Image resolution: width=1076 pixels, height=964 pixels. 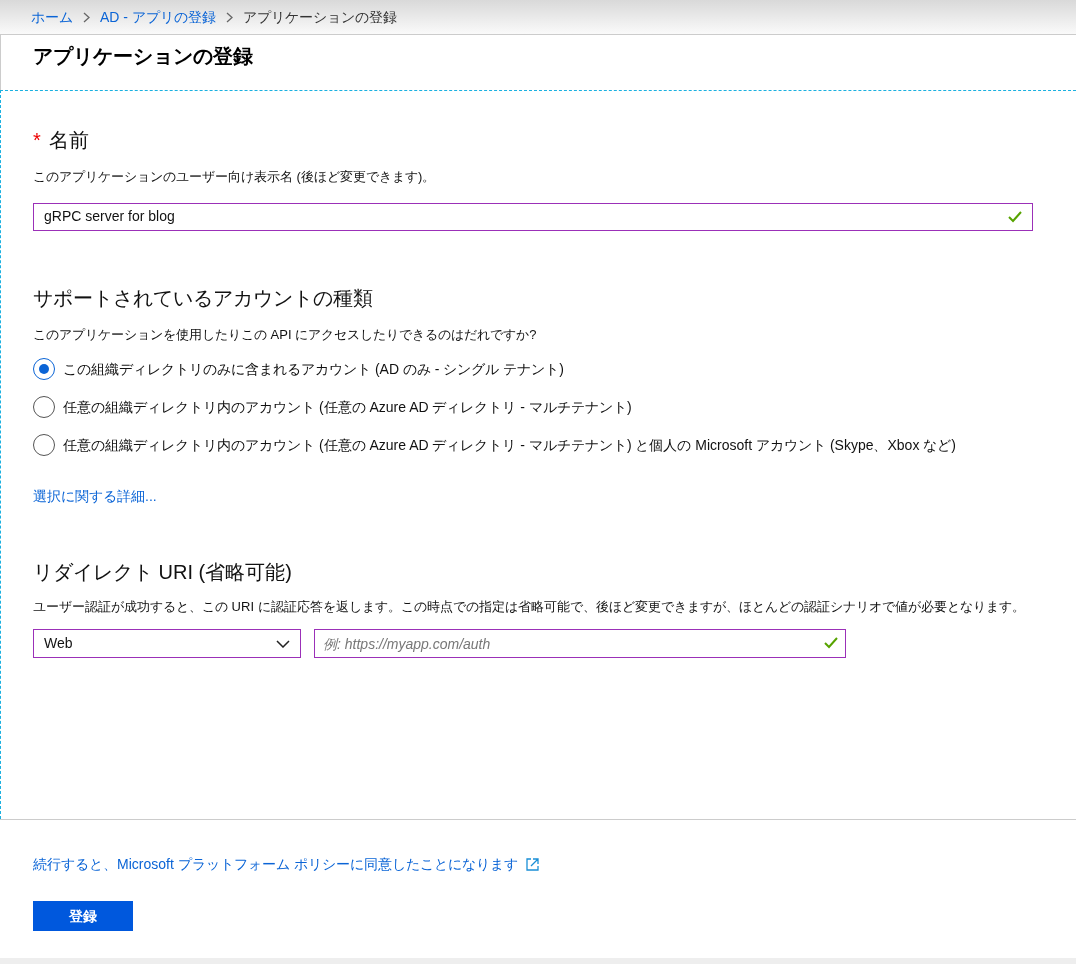 I want to click on breadcrumb-link: AD - アプリの登録, so click(x=158, y=17).